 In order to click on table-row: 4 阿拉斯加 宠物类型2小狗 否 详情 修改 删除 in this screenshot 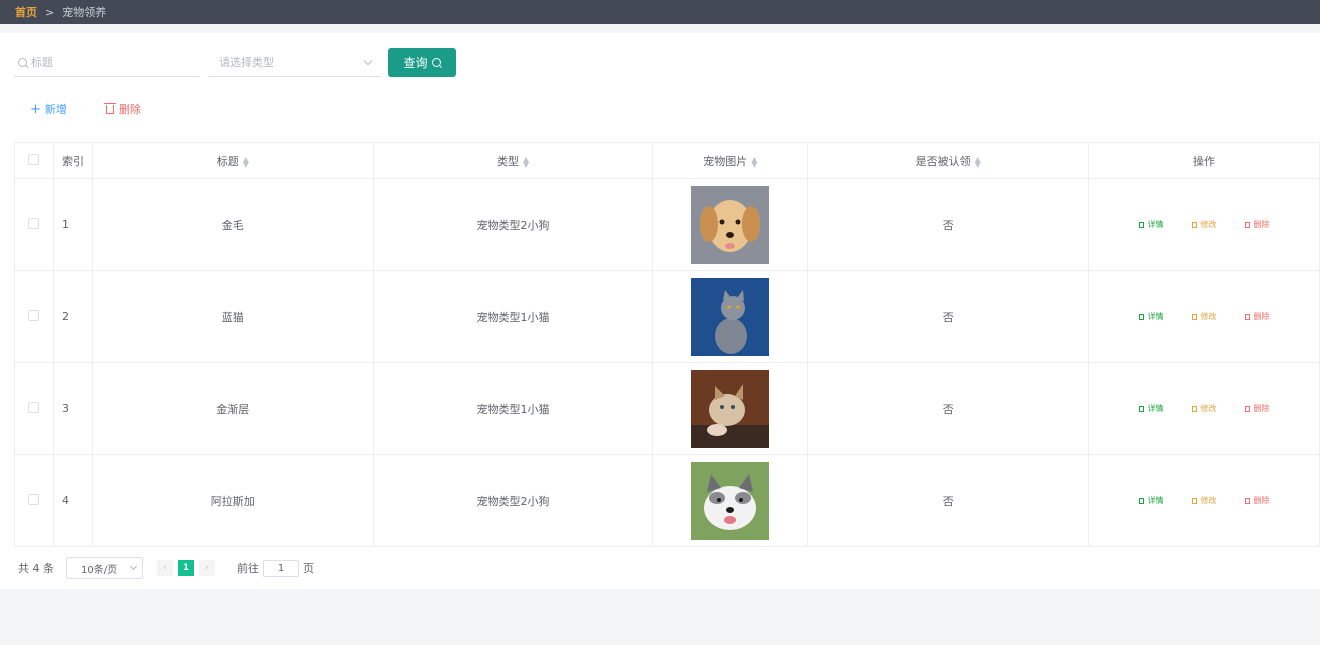, I will do `click(667, 500)`.